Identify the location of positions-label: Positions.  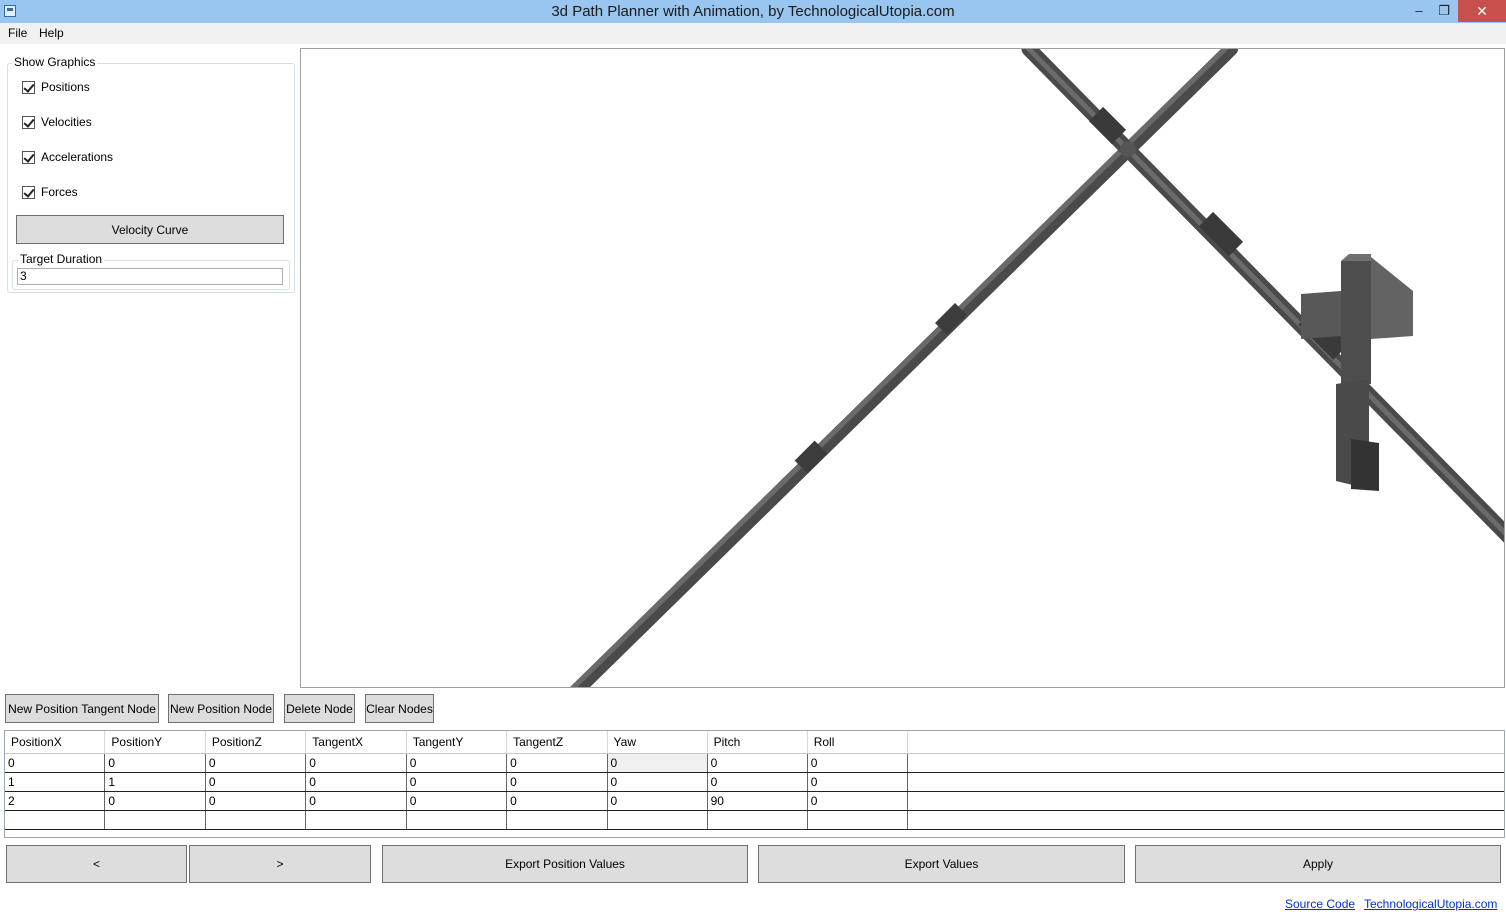
(65, 87).